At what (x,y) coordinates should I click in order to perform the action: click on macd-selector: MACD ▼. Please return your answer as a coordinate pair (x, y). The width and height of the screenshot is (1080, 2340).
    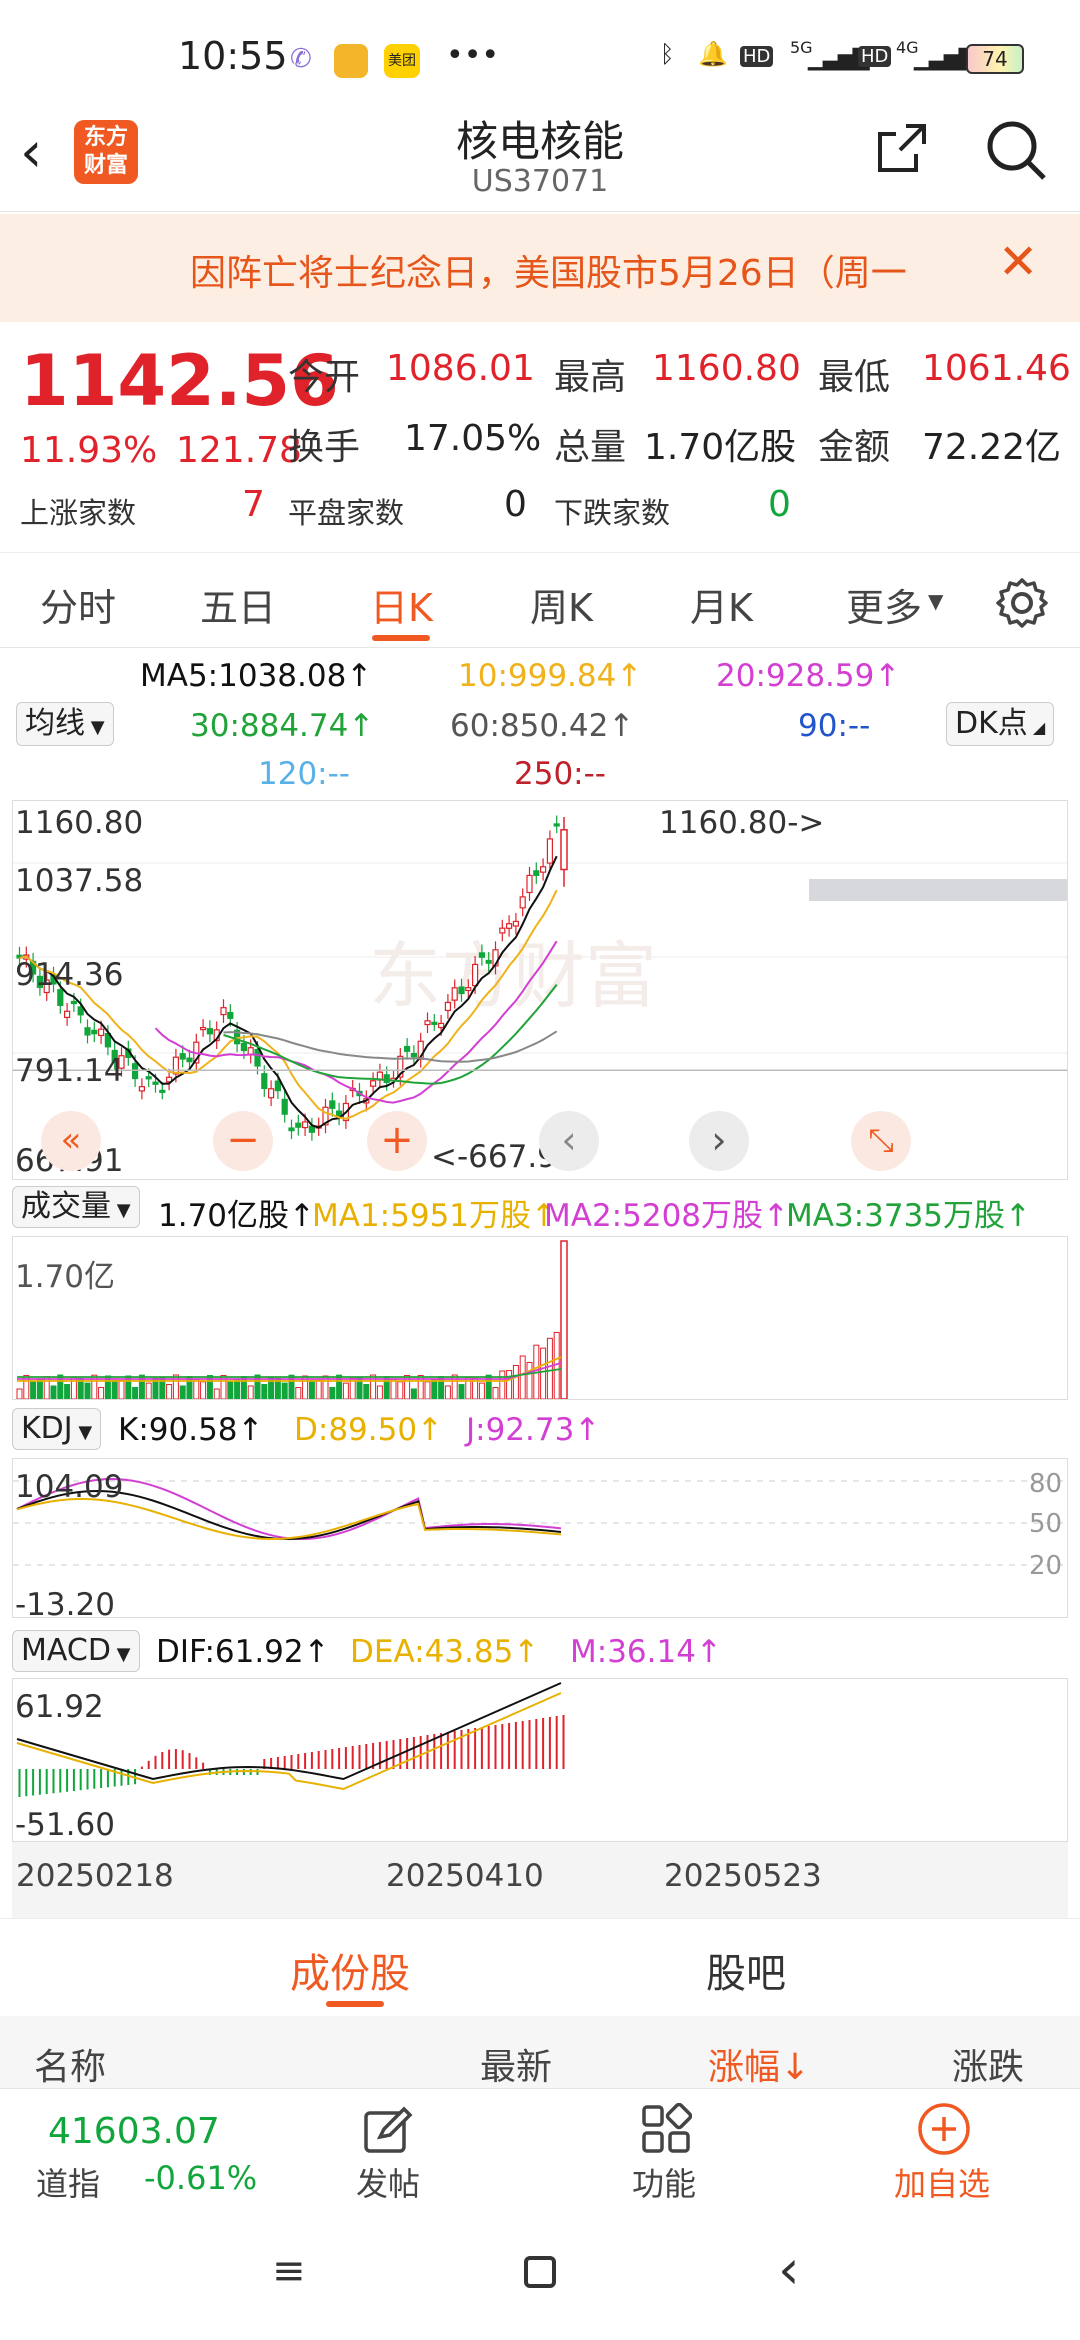
    Looking at the image, I should click on (76, 1651).